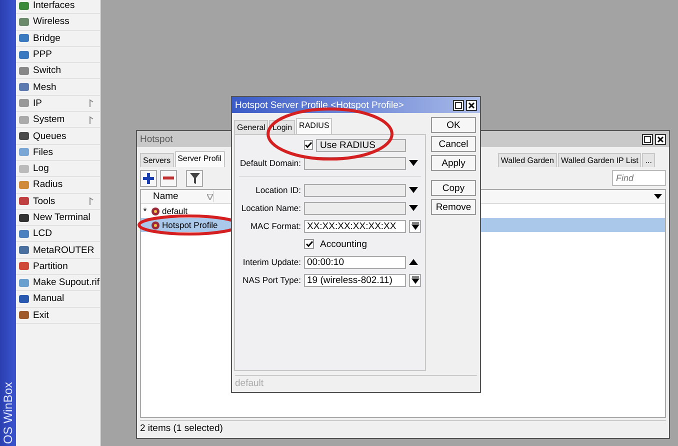 The width and height of the screenshot is (678, 446). What do you see at coordinates (270, 208) in the screenshot?
I see `field-label: Location Name:` at bounding box center [270, 208].